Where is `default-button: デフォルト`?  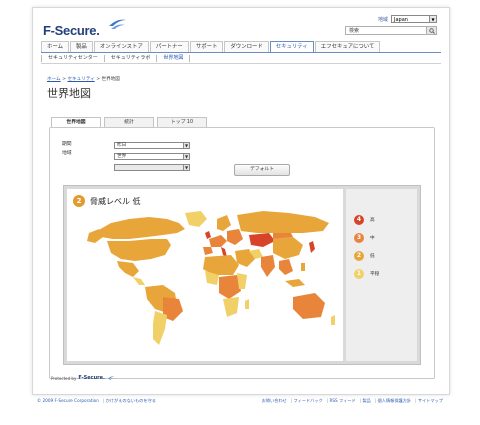
default-button: デフォルト is located at coordinates (262, 170).